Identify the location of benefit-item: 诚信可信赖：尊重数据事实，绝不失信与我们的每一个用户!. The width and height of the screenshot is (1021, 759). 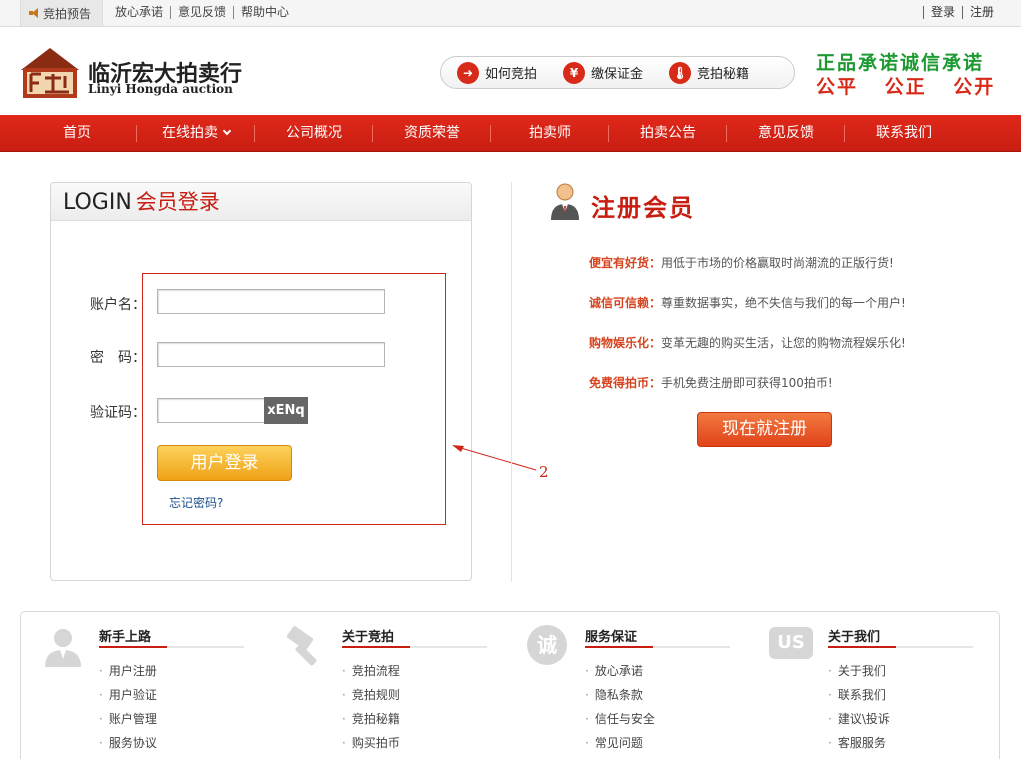
(747, 302).